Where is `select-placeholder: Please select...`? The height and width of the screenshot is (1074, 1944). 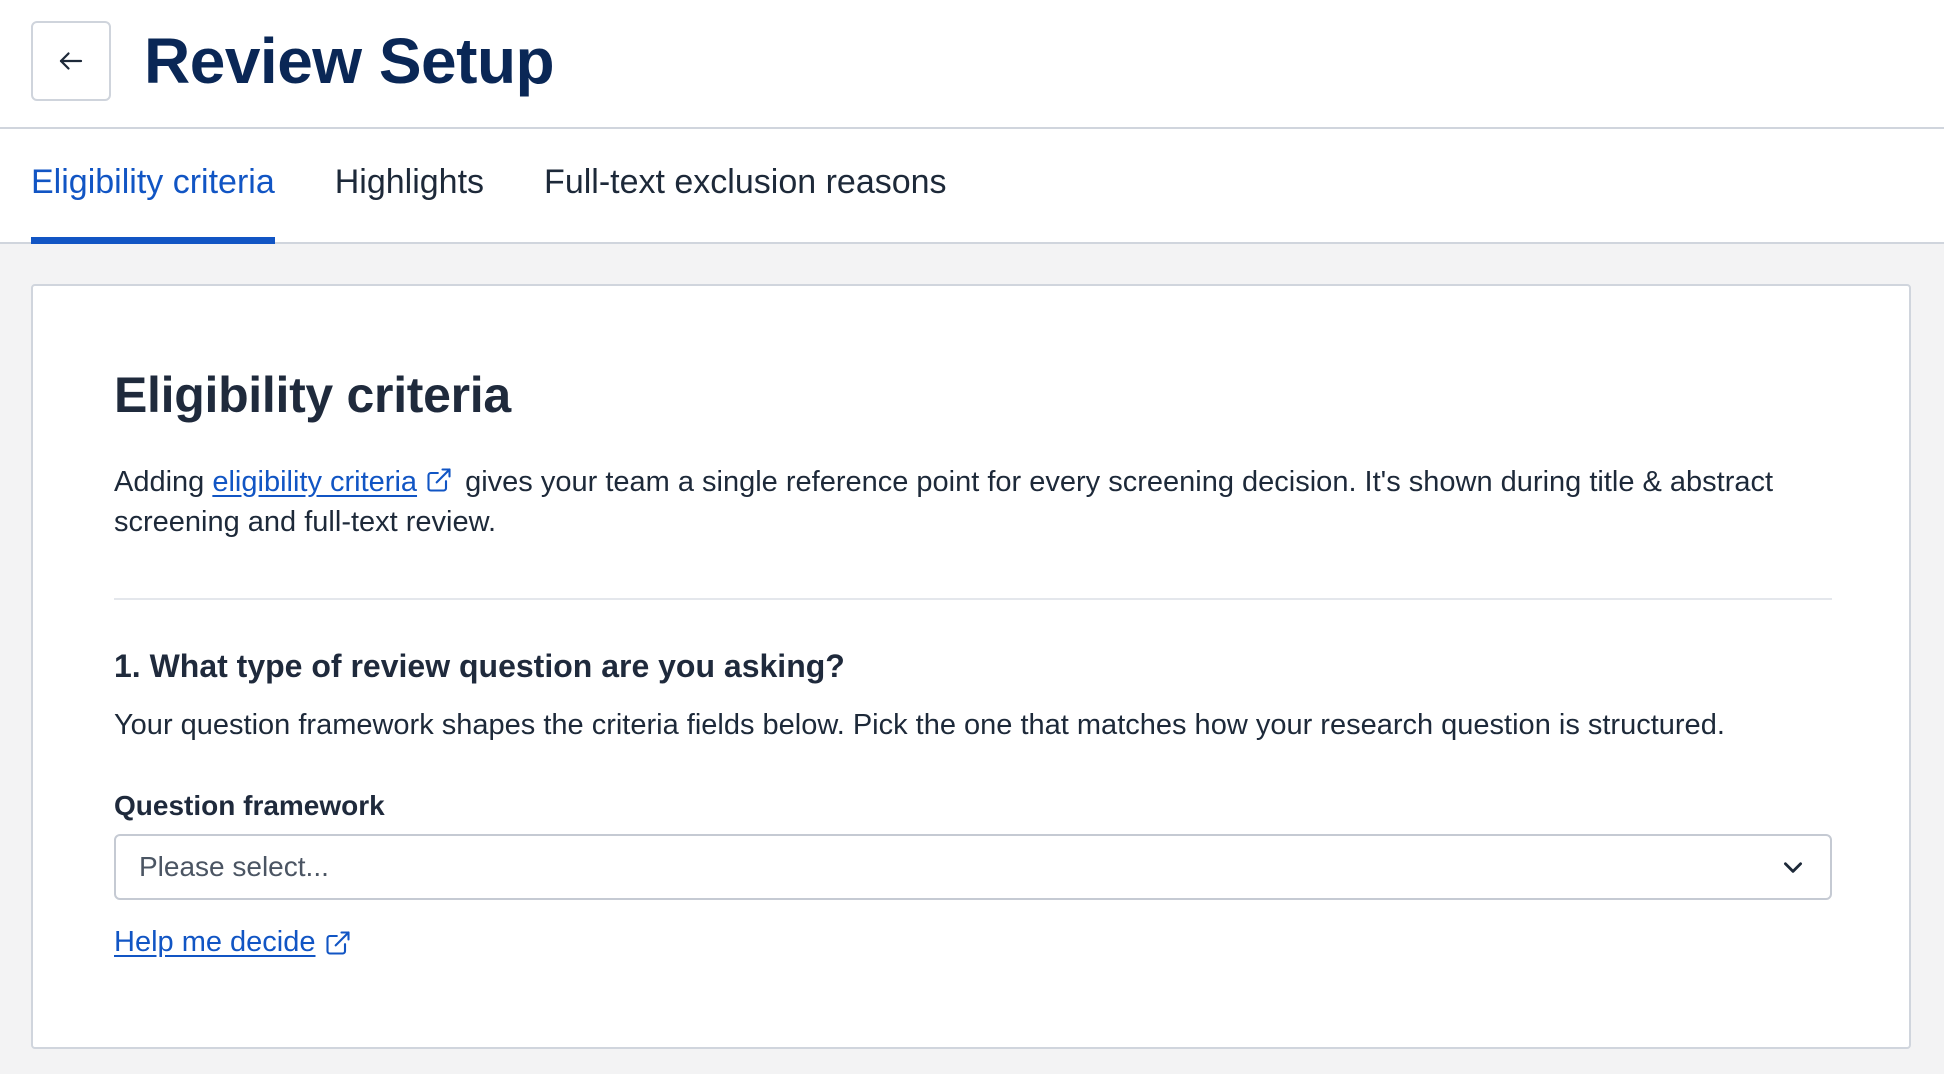
select-placeholder: Please select... is located at coordinates (234, 866).